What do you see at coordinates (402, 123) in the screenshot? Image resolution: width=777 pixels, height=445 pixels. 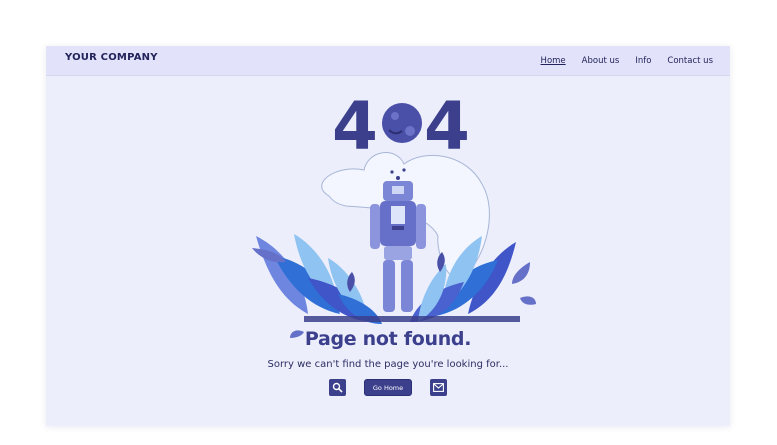 I see `planet-zero-icon` at bounding box center [402, 123].